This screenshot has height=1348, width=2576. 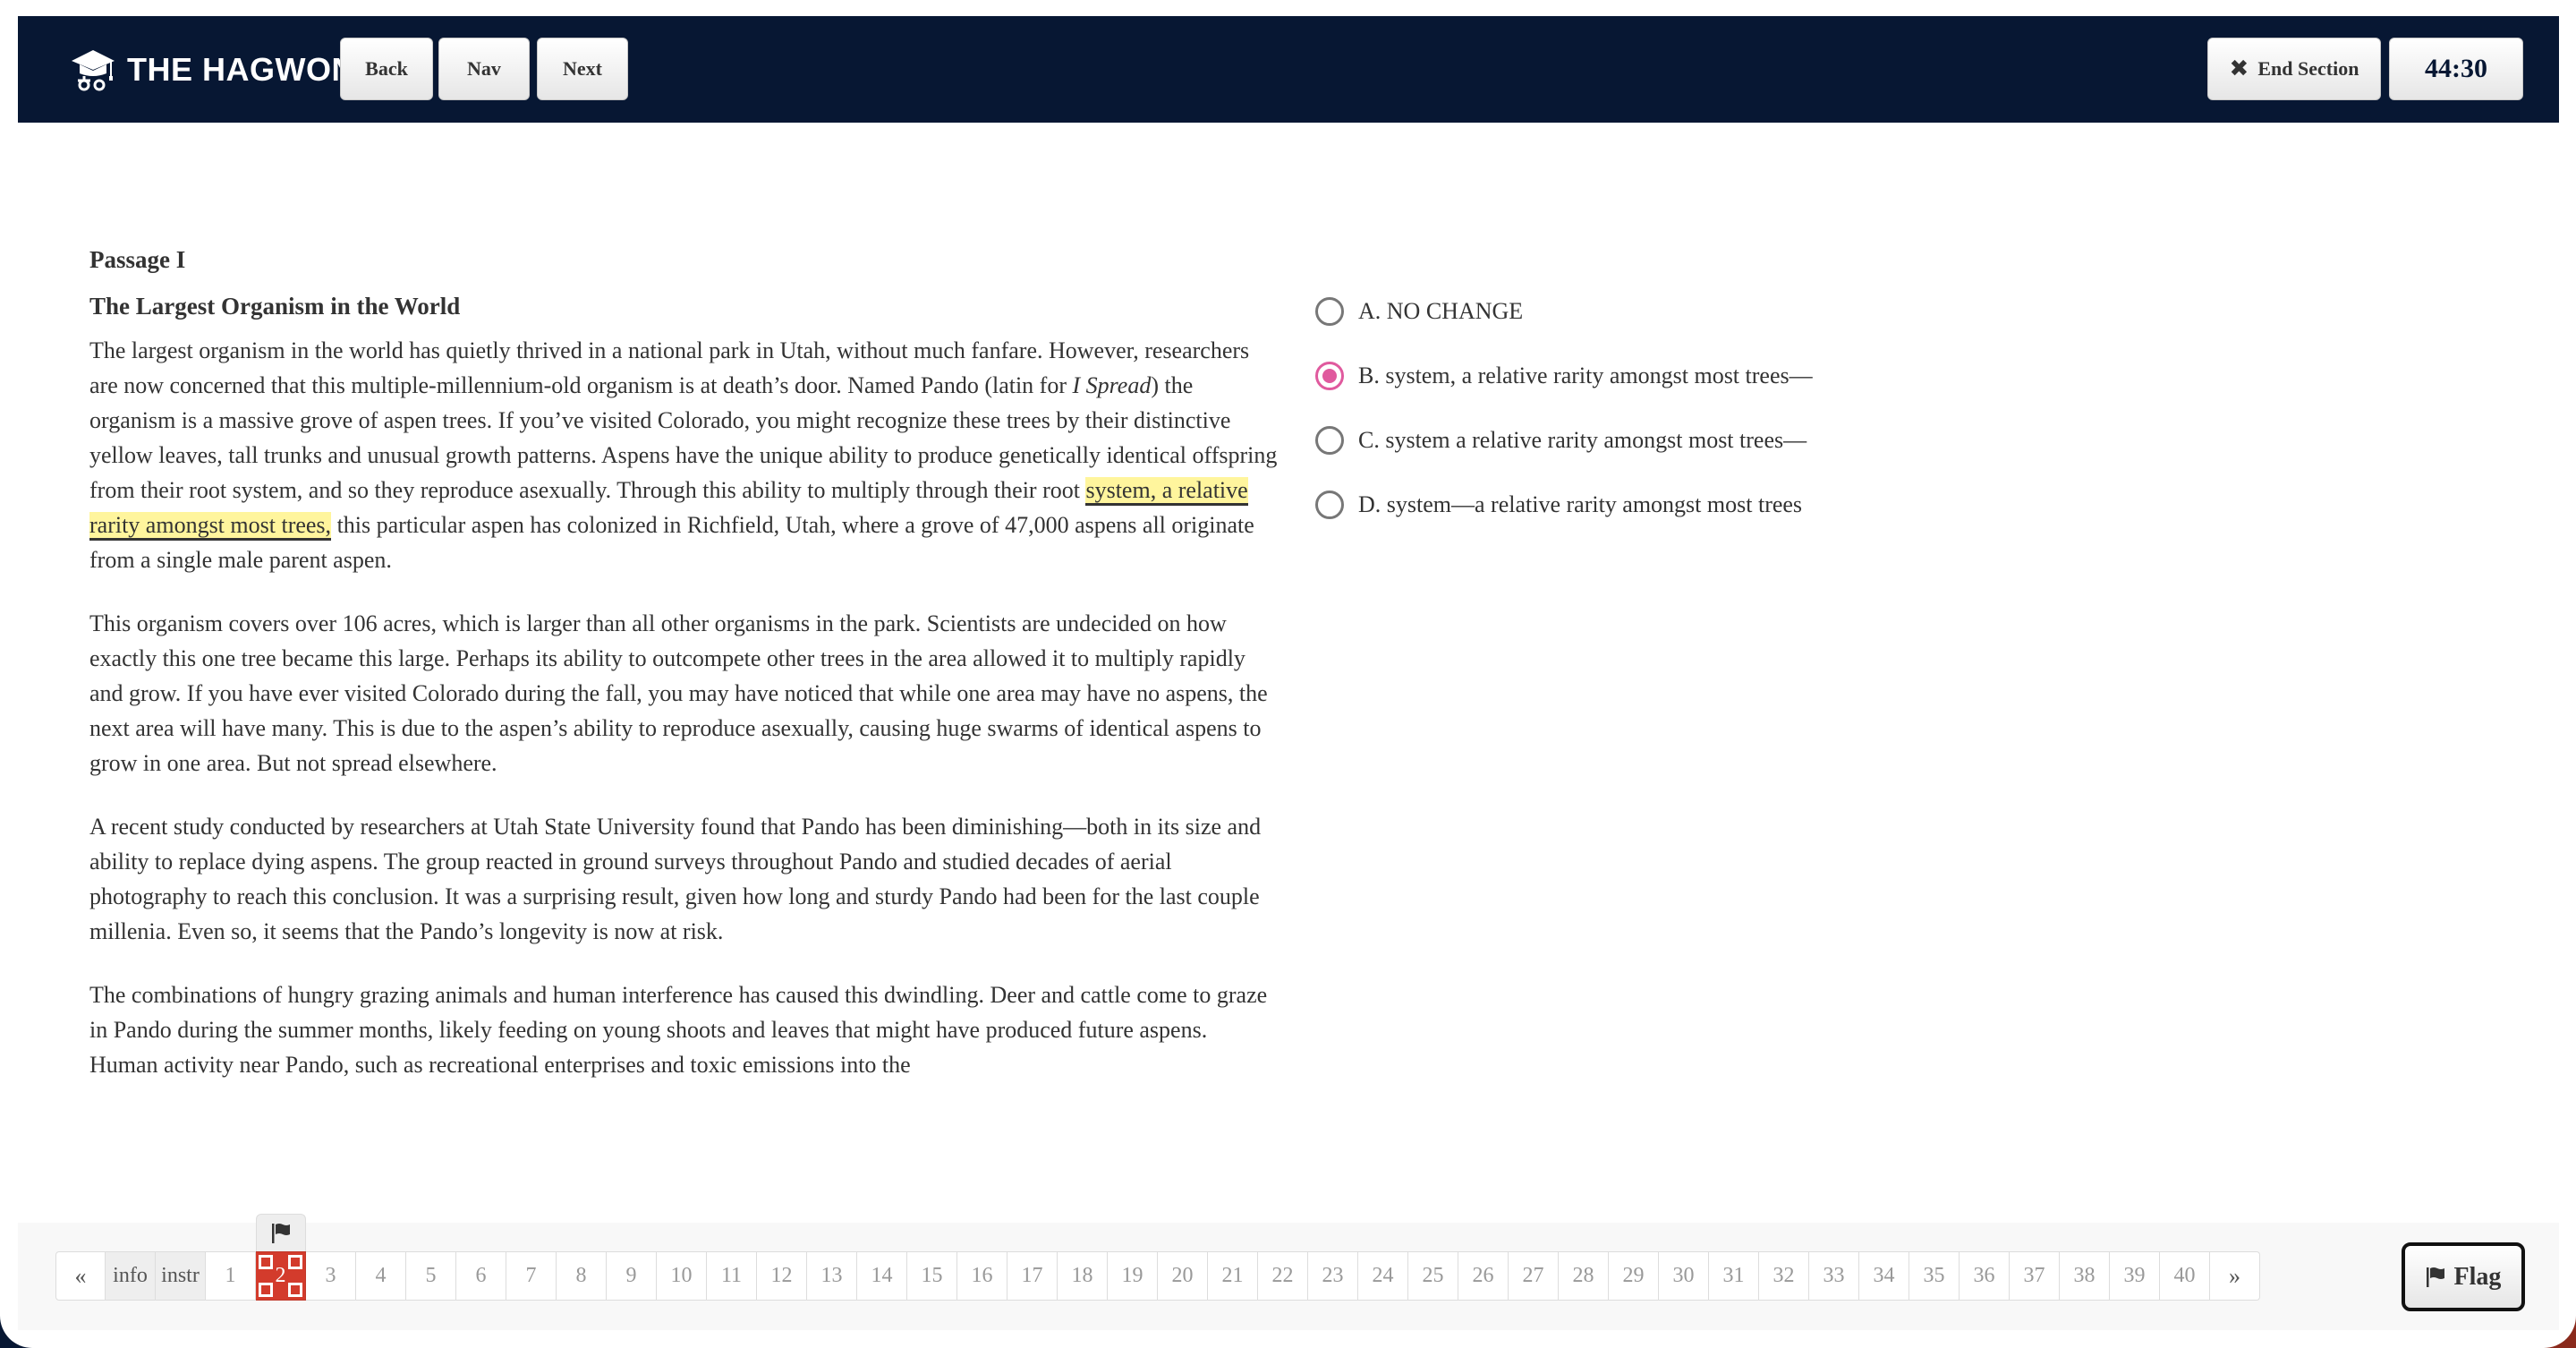 What do you see at coordinates (80, 1276) in the screenshot?
I see `pager-prev-button: «` at bounding box center [80, 1276].